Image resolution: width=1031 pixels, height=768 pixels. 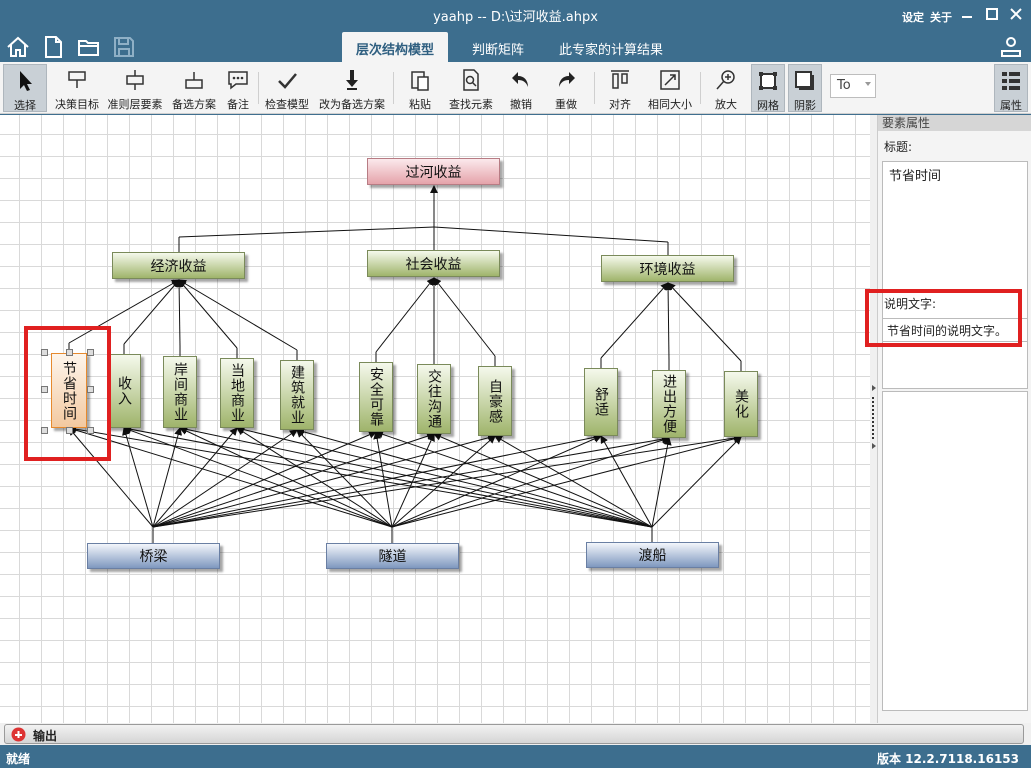 I want to click on grip-icon, so click(x=873, y=418).